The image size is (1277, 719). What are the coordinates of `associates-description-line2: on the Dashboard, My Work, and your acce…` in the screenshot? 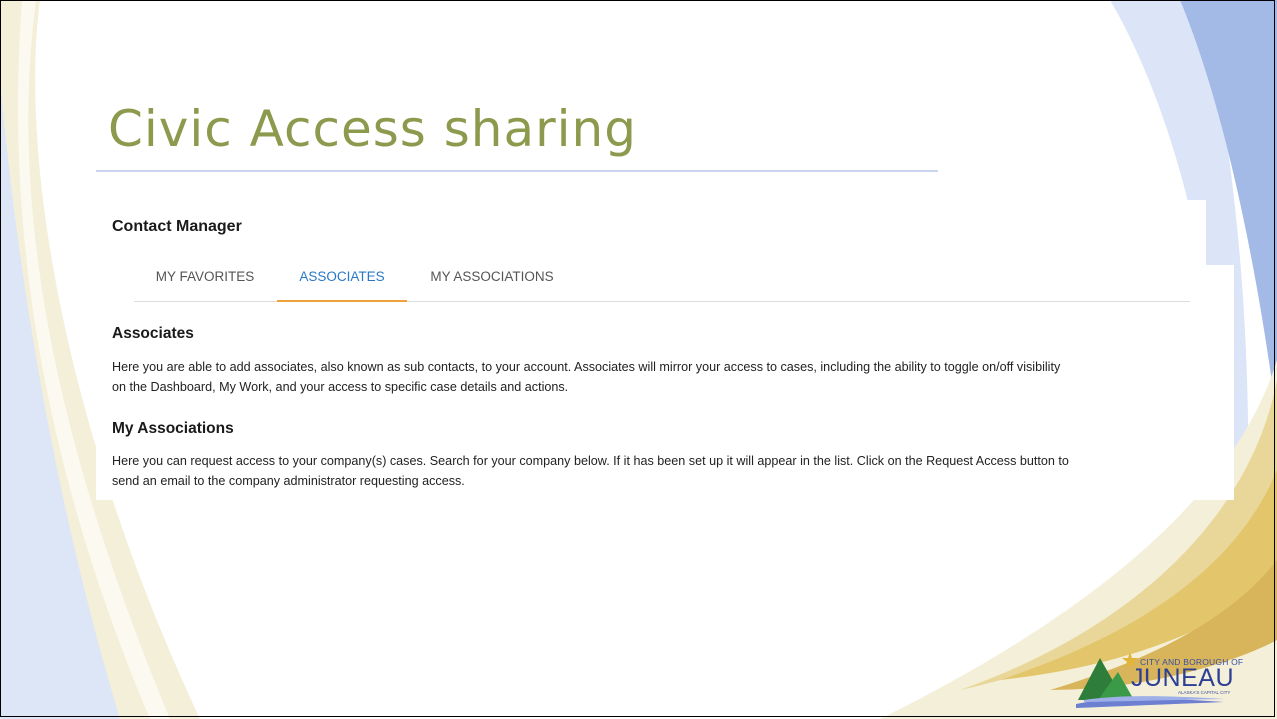 It's located at (340, 387).